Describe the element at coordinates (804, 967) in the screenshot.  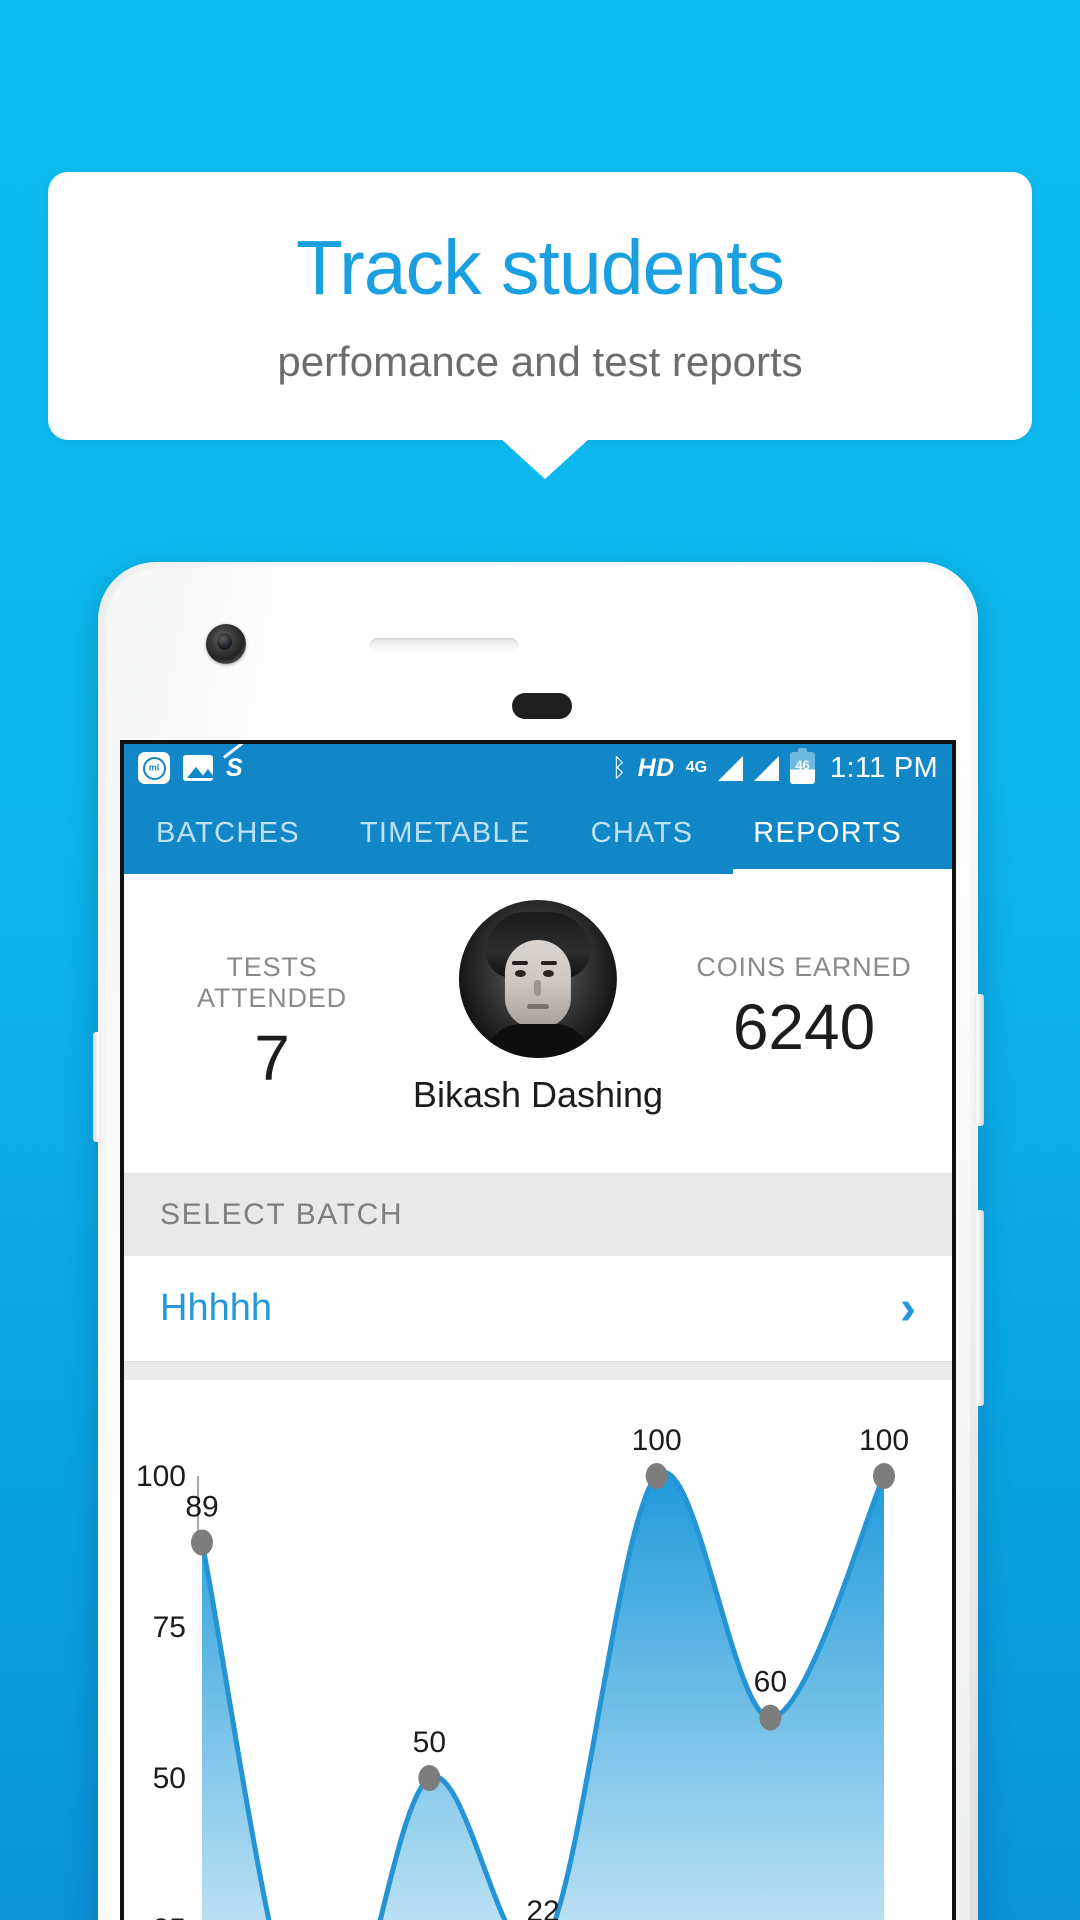
I see `coins-earned-label: COINS EARNED` at that location.